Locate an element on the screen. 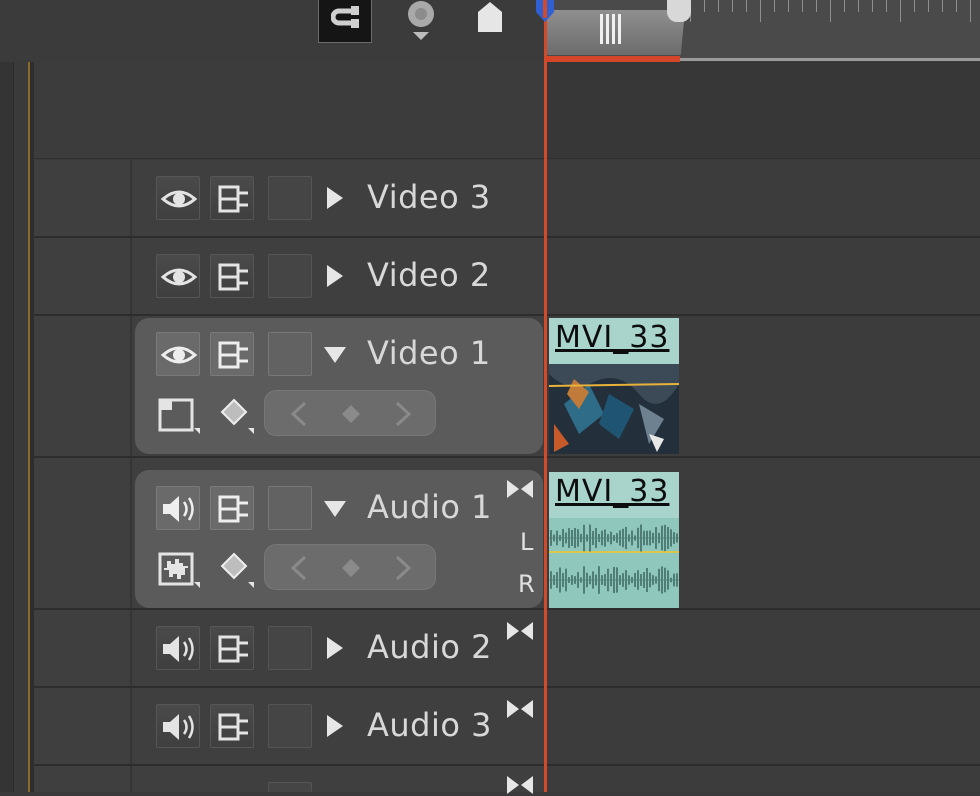  right-channel-label: R is located at coordinates (526, 584).